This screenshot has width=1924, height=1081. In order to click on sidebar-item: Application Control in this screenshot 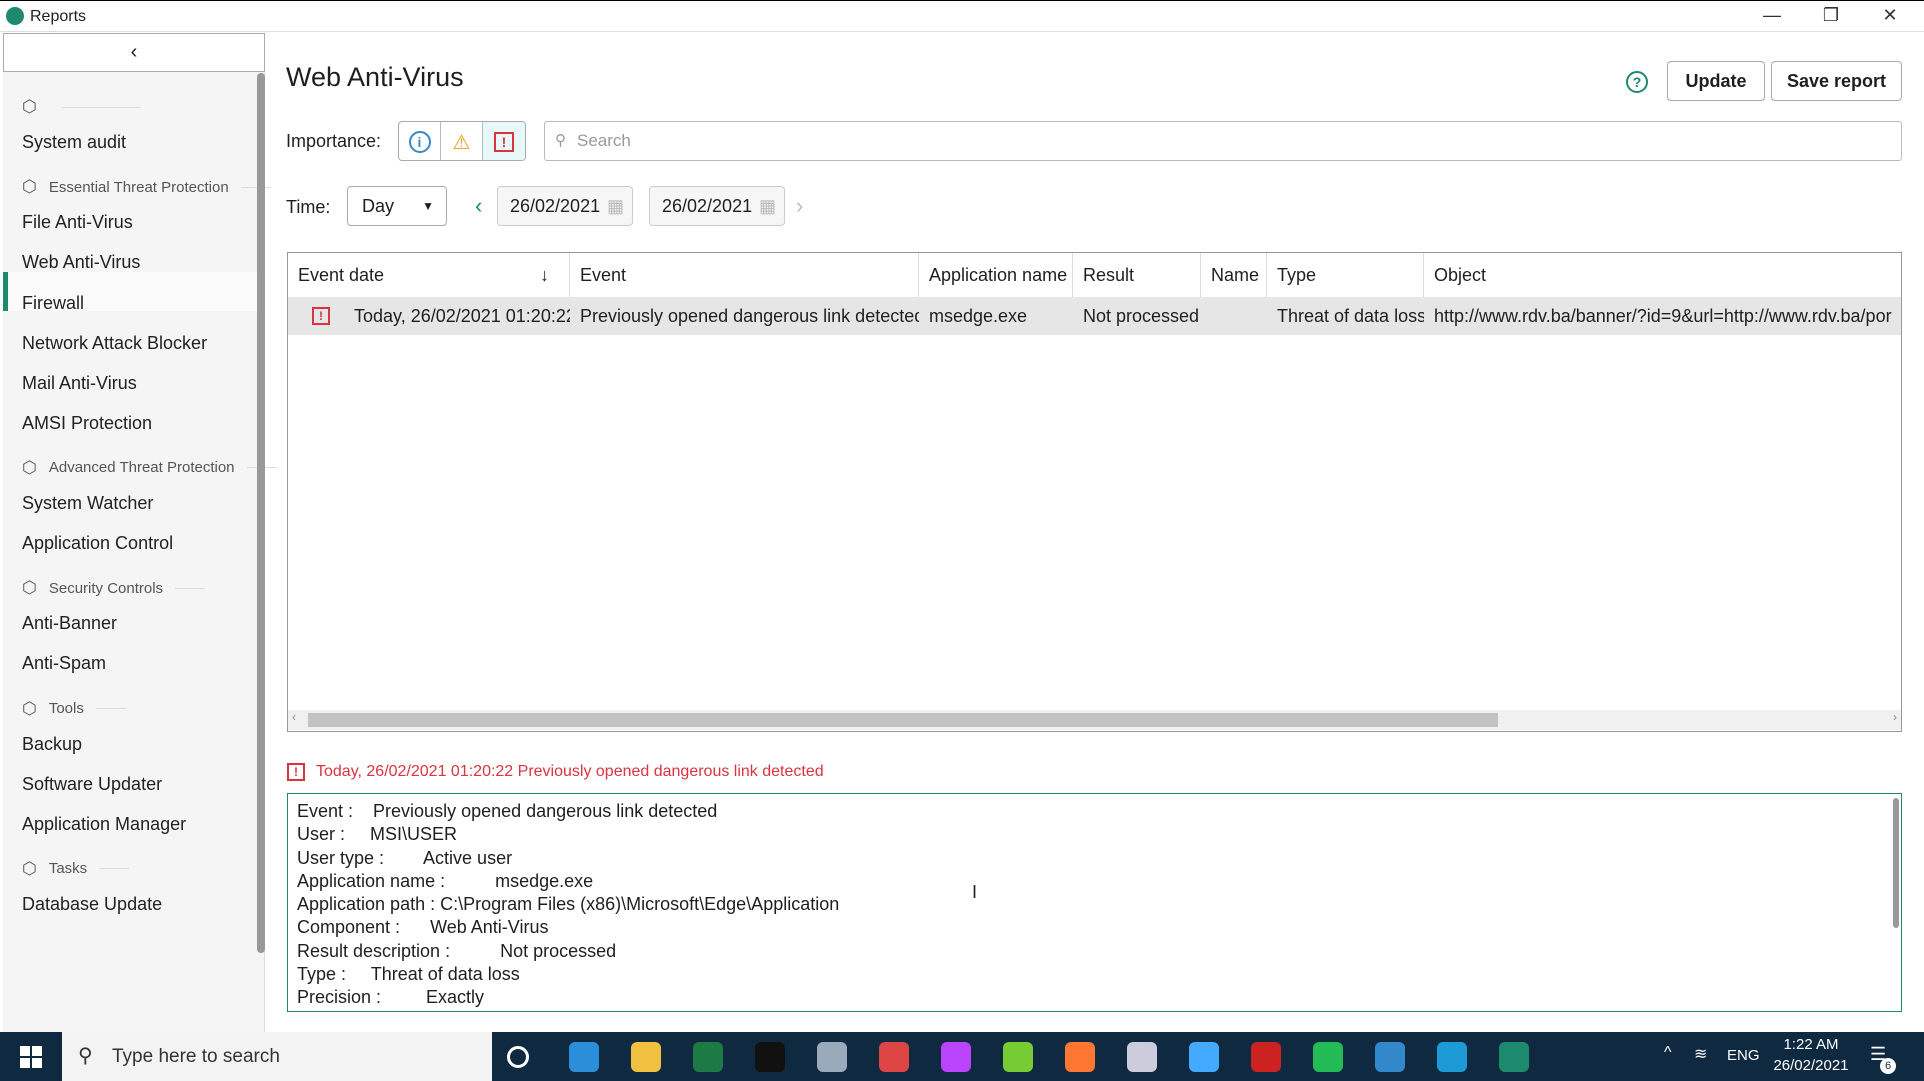, I will do `click(97, 543)`.